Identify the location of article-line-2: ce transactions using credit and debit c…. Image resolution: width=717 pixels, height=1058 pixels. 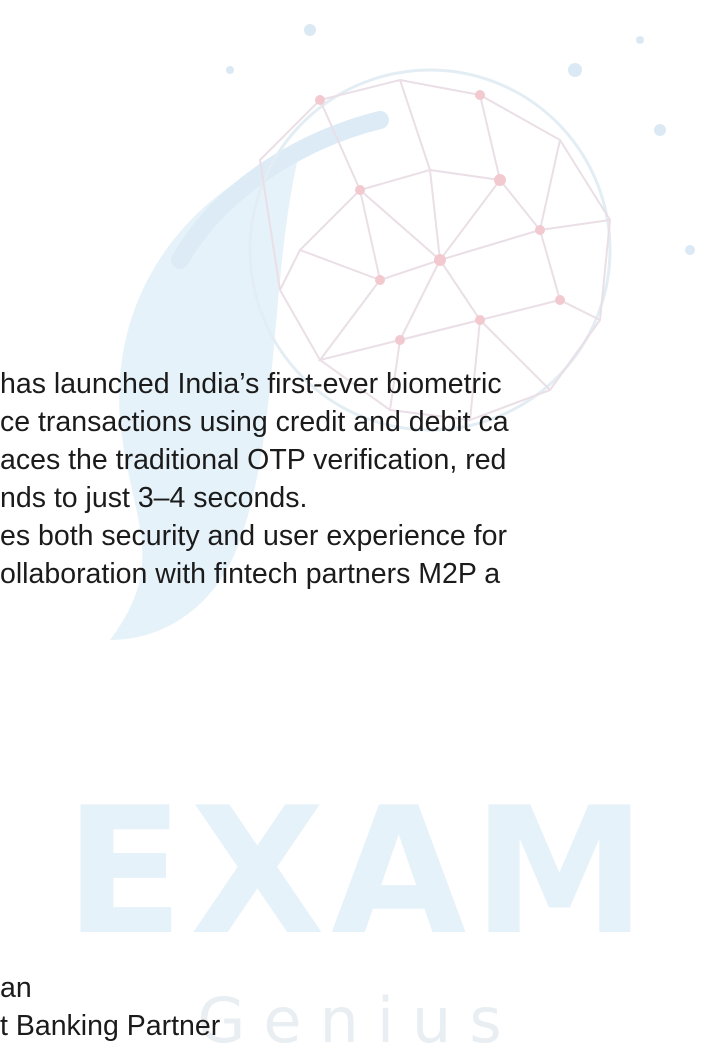
(254, 422).